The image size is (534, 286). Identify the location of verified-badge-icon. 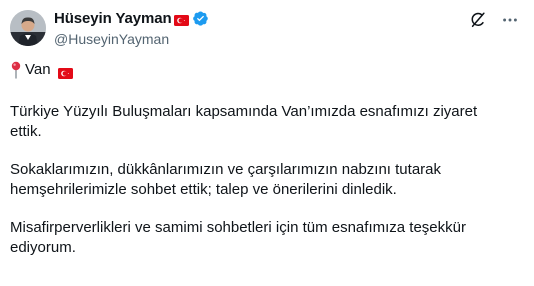
(200, 18).